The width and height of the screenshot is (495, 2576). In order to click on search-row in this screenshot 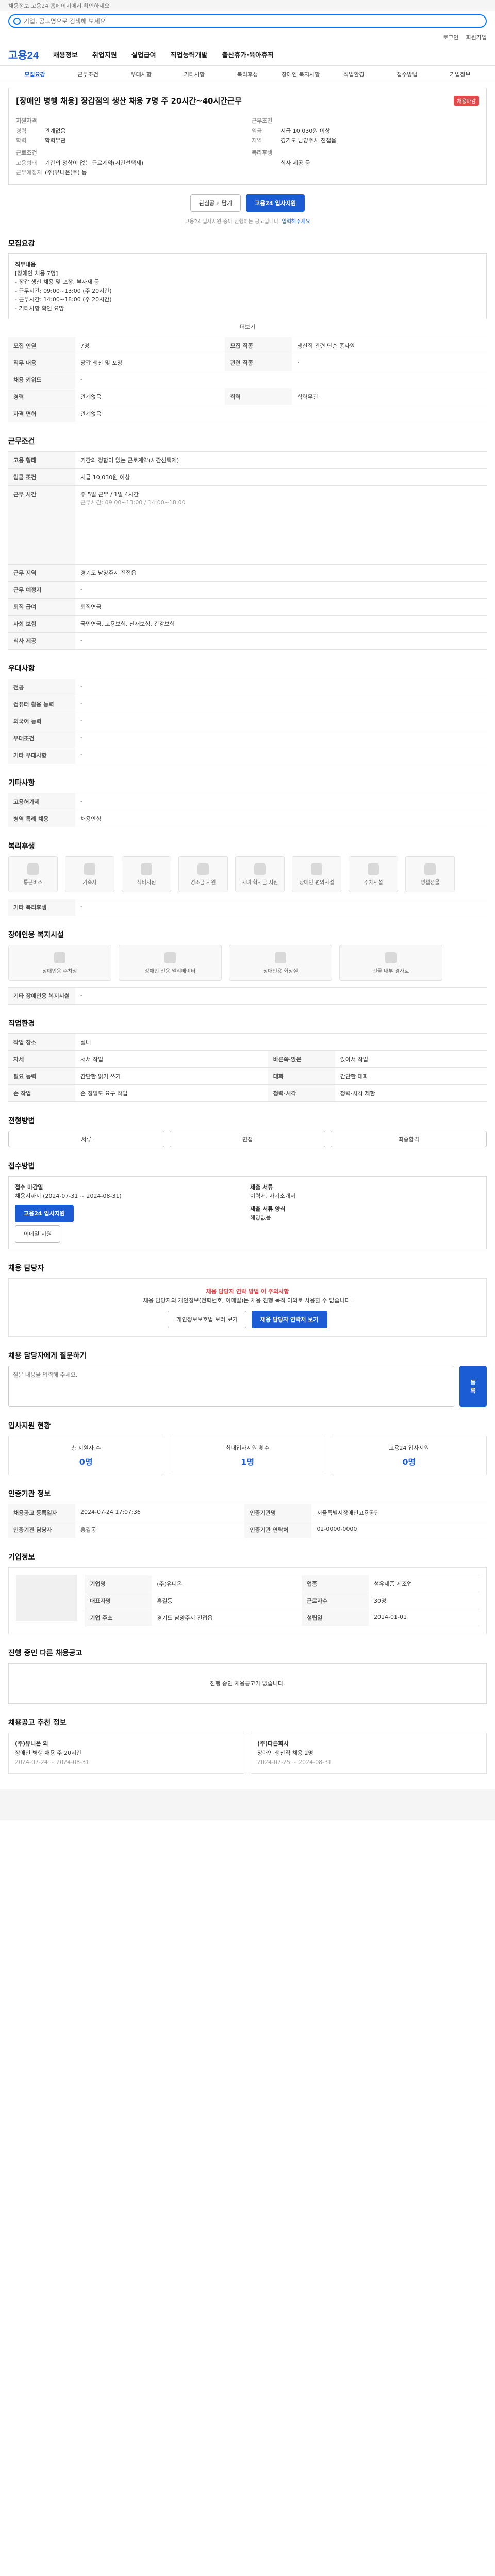, I will do `click(247, 21)`.